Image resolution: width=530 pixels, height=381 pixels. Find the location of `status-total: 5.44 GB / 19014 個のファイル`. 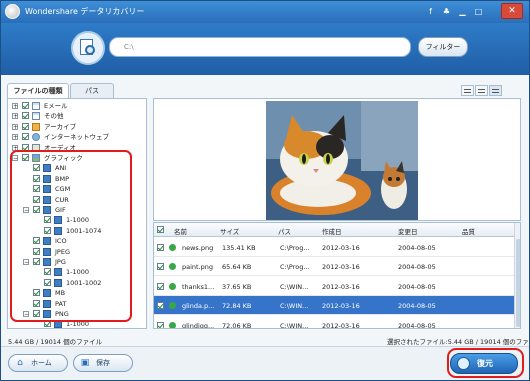

status-total: 5.44 GB / 19014 個のファイル is located at coordinates (55, 342).